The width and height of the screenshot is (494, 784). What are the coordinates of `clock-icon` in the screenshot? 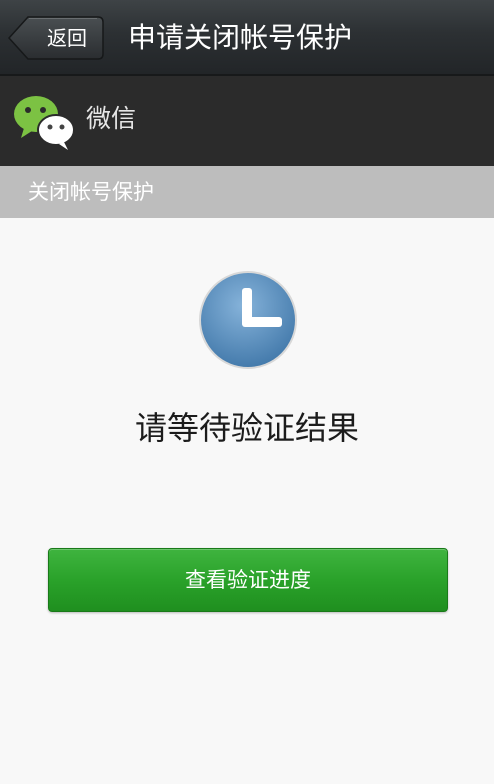 It's located at (248, 320).